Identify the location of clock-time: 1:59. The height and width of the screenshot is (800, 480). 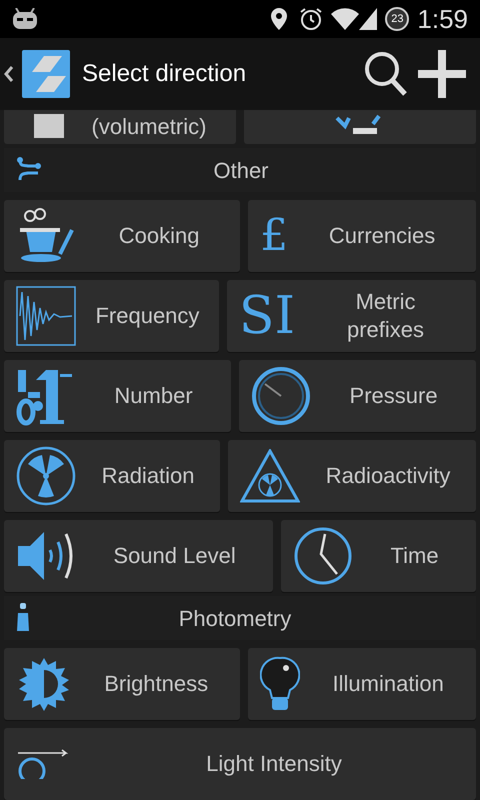
(442, 19).